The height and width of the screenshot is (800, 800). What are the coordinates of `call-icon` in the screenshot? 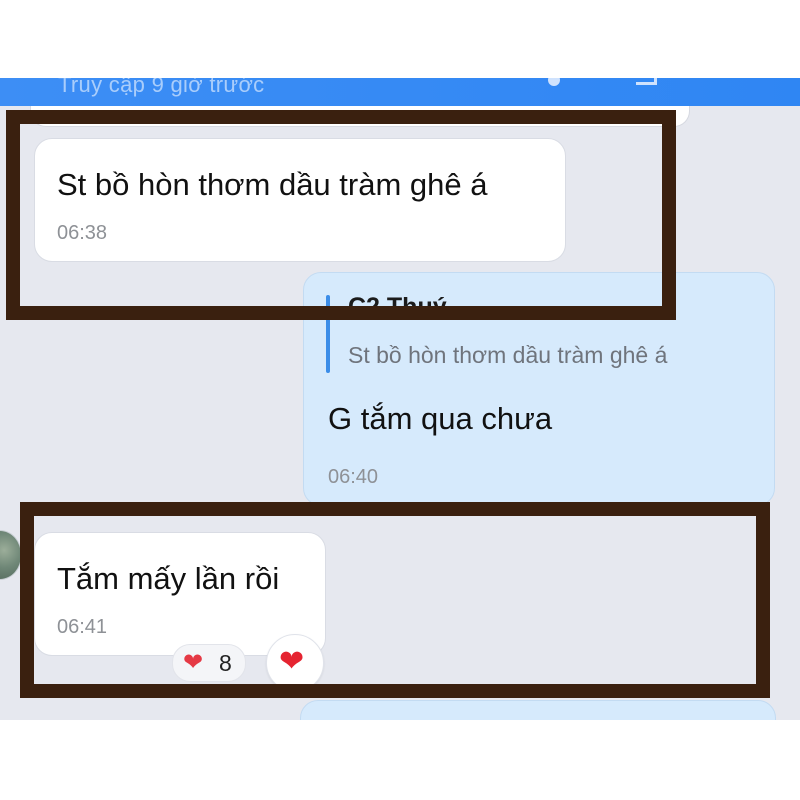 It's located at (554, 82).